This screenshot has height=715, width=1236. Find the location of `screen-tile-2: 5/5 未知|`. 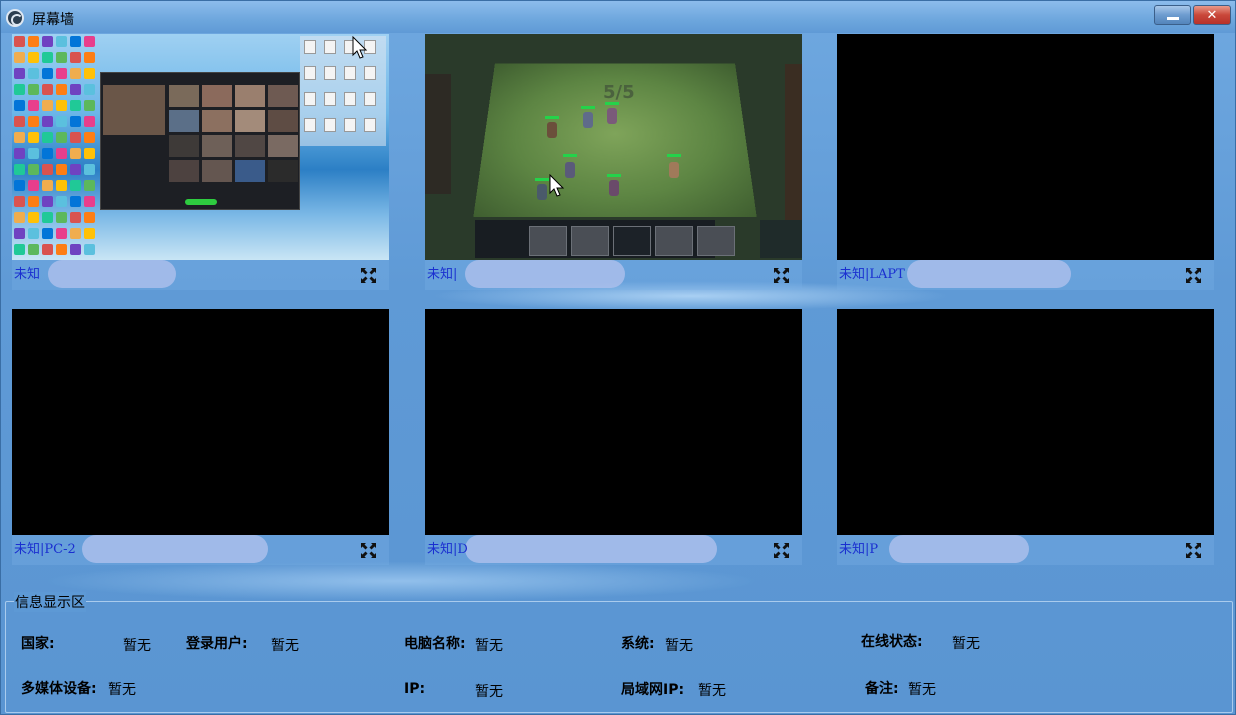

screen-tile-2: 5/5 未知| is located at coordinates (613, 162).